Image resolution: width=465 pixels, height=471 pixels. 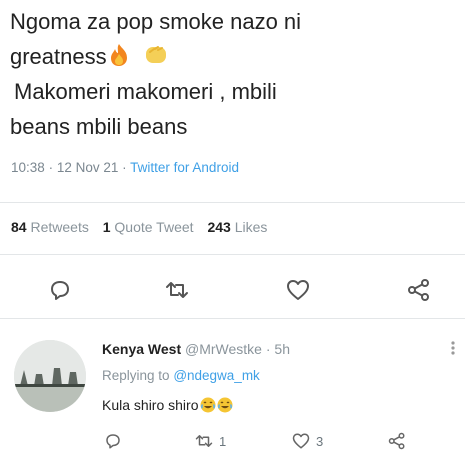 What do you see at coordinates (154, 227) in the screenshot?
I see `quotes-label: Quote Tweet` at bounding box center [154, 227].